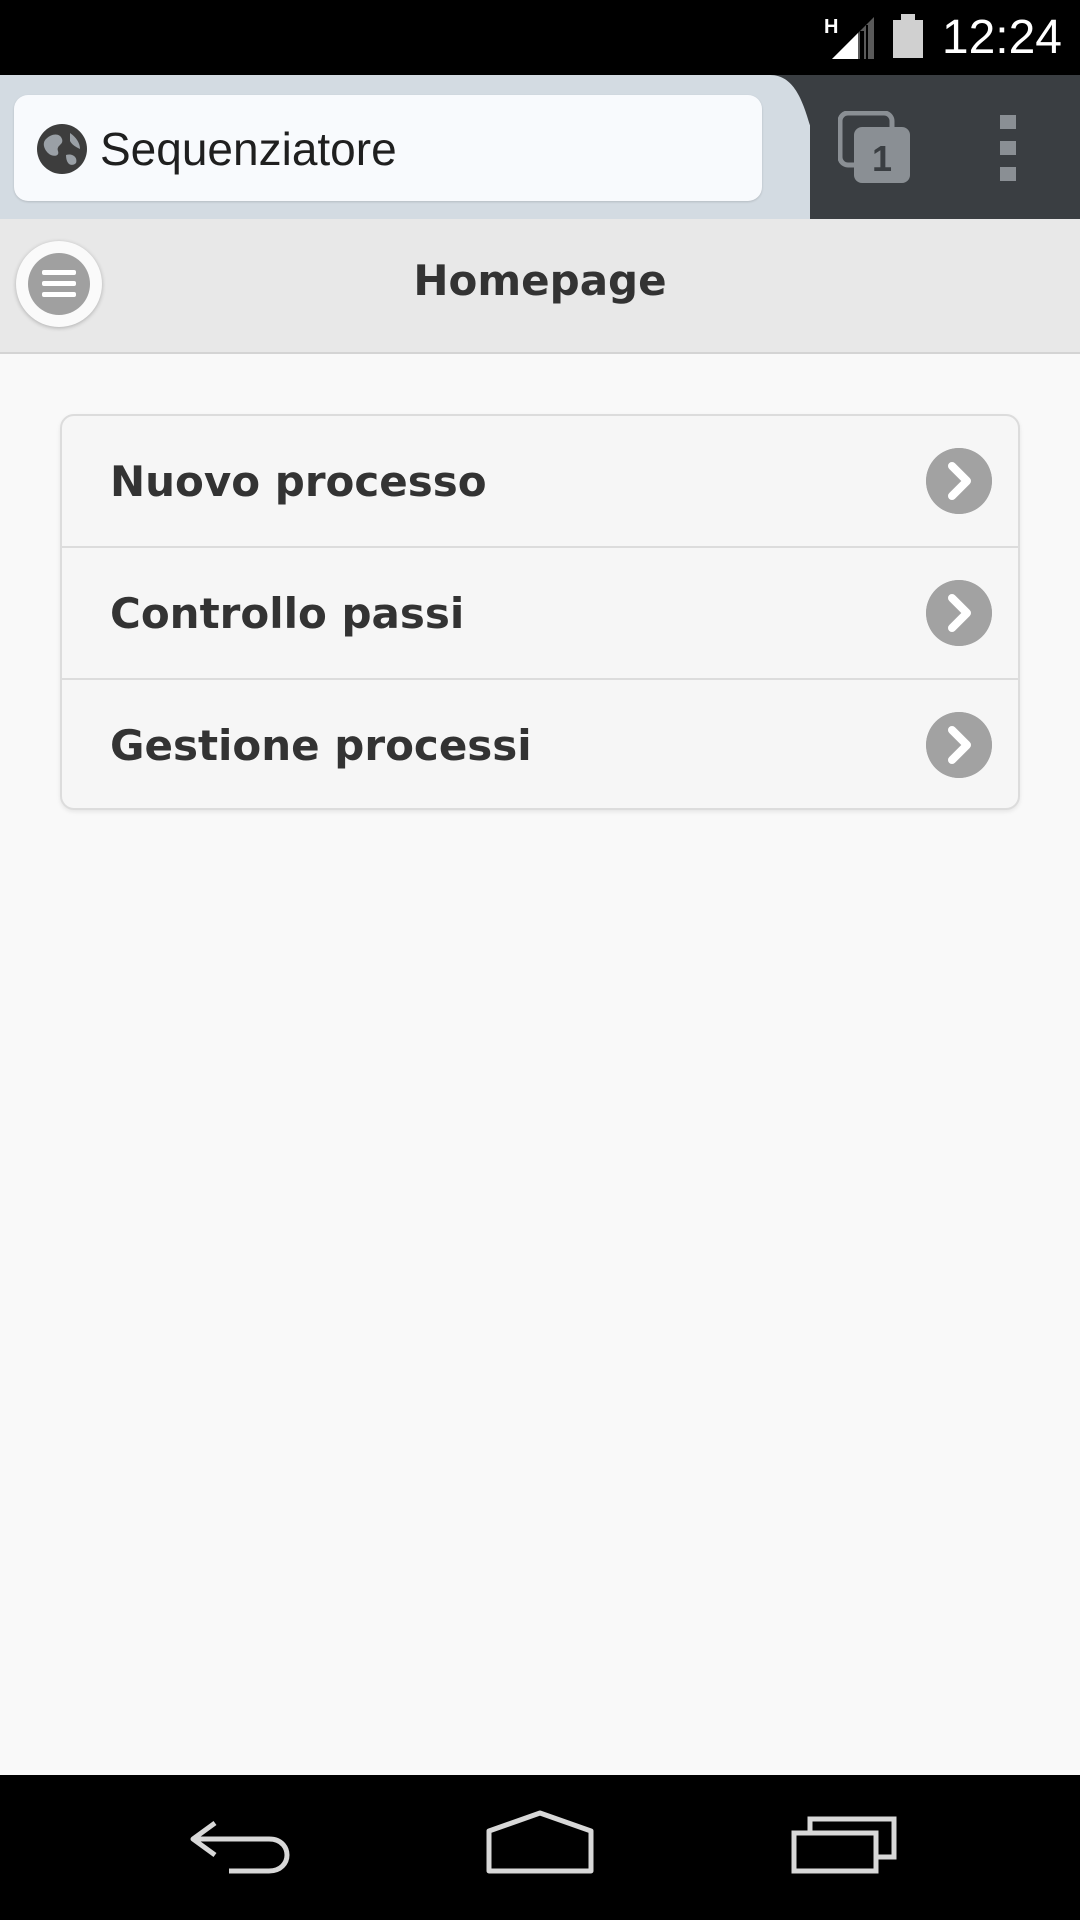 The image size is (1080, 1920). What do you see at coordinates (1008, 148) in the screenshot?
I see `overflow-menu-icon` at bounding box center [1008, 148].